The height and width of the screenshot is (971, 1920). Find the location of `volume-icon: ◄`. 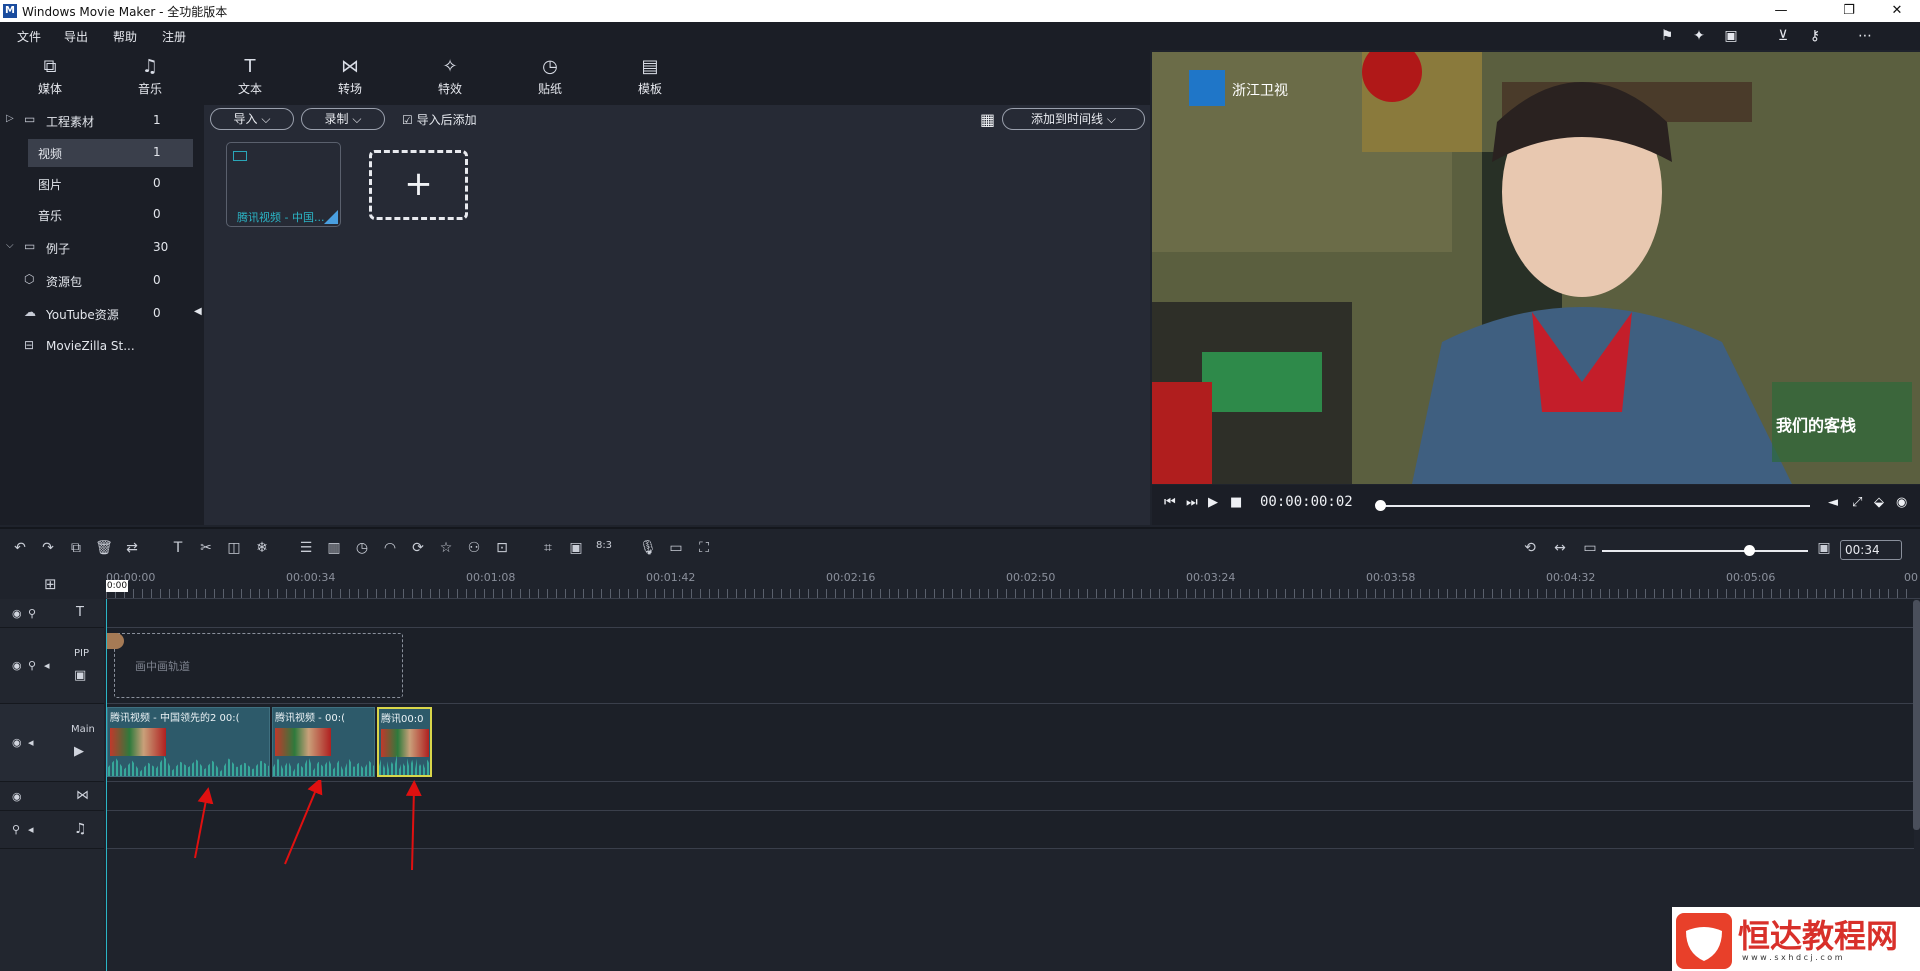

volume-icon: ◄ is located at coordinates (1833, 502).